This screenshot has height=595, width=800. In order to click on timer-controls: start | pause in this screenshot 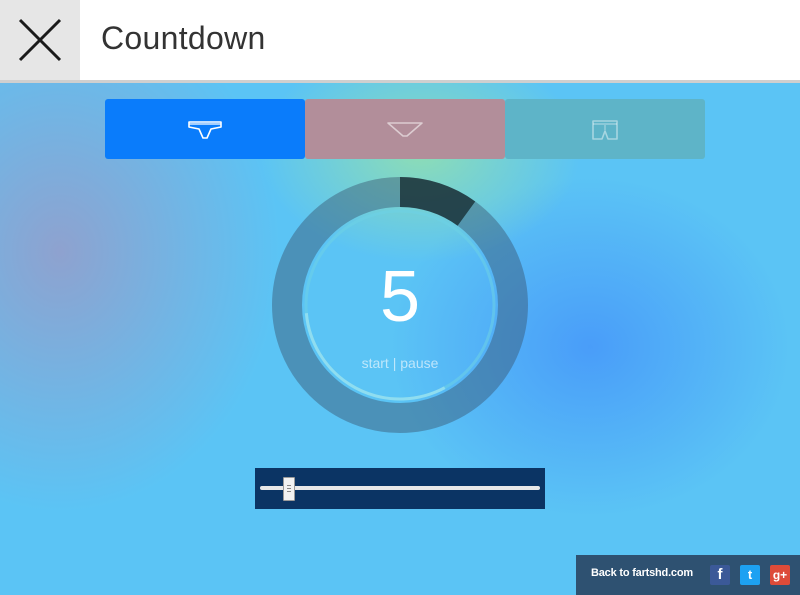, I will do `click(400, 363)`.